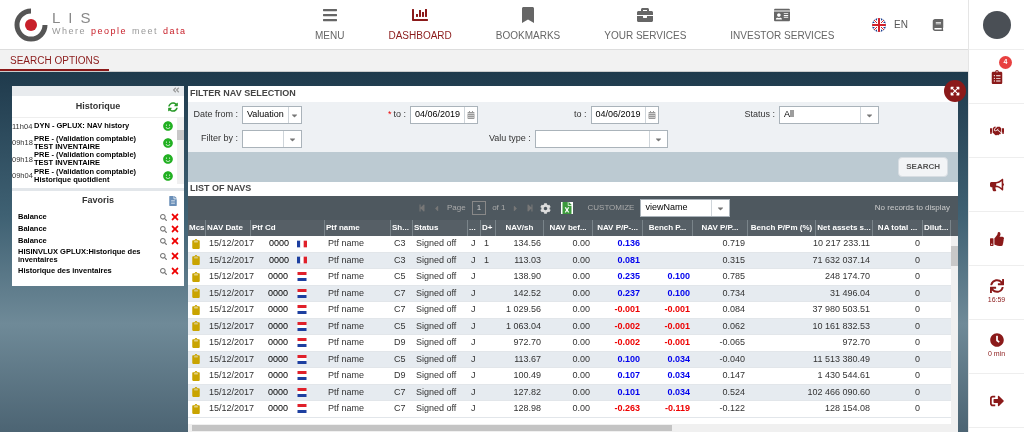 This screenshot has height=432, width=1024. I want to click on nav-item: DASHBOARD, so click(420, 24).